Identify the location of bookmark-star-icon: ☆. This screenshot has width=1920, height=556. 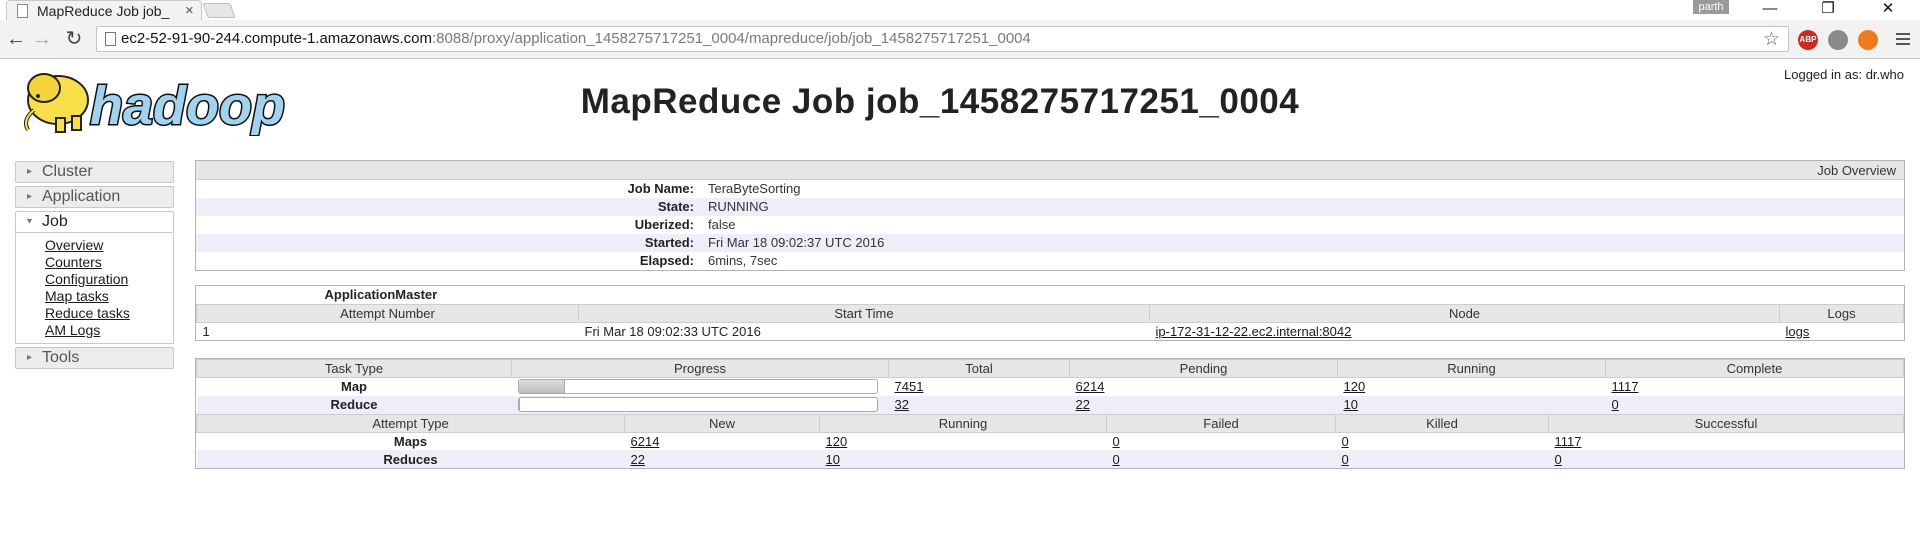
(1771, 39).